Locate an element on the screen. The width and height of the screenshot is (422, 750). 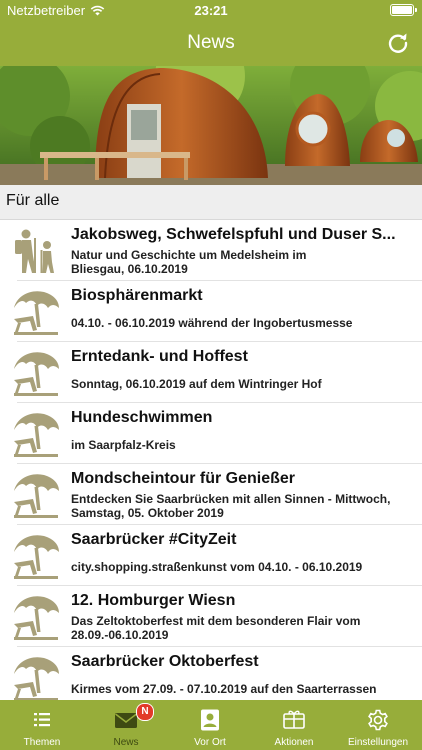
list-icon is located at coordinates (42, 720).